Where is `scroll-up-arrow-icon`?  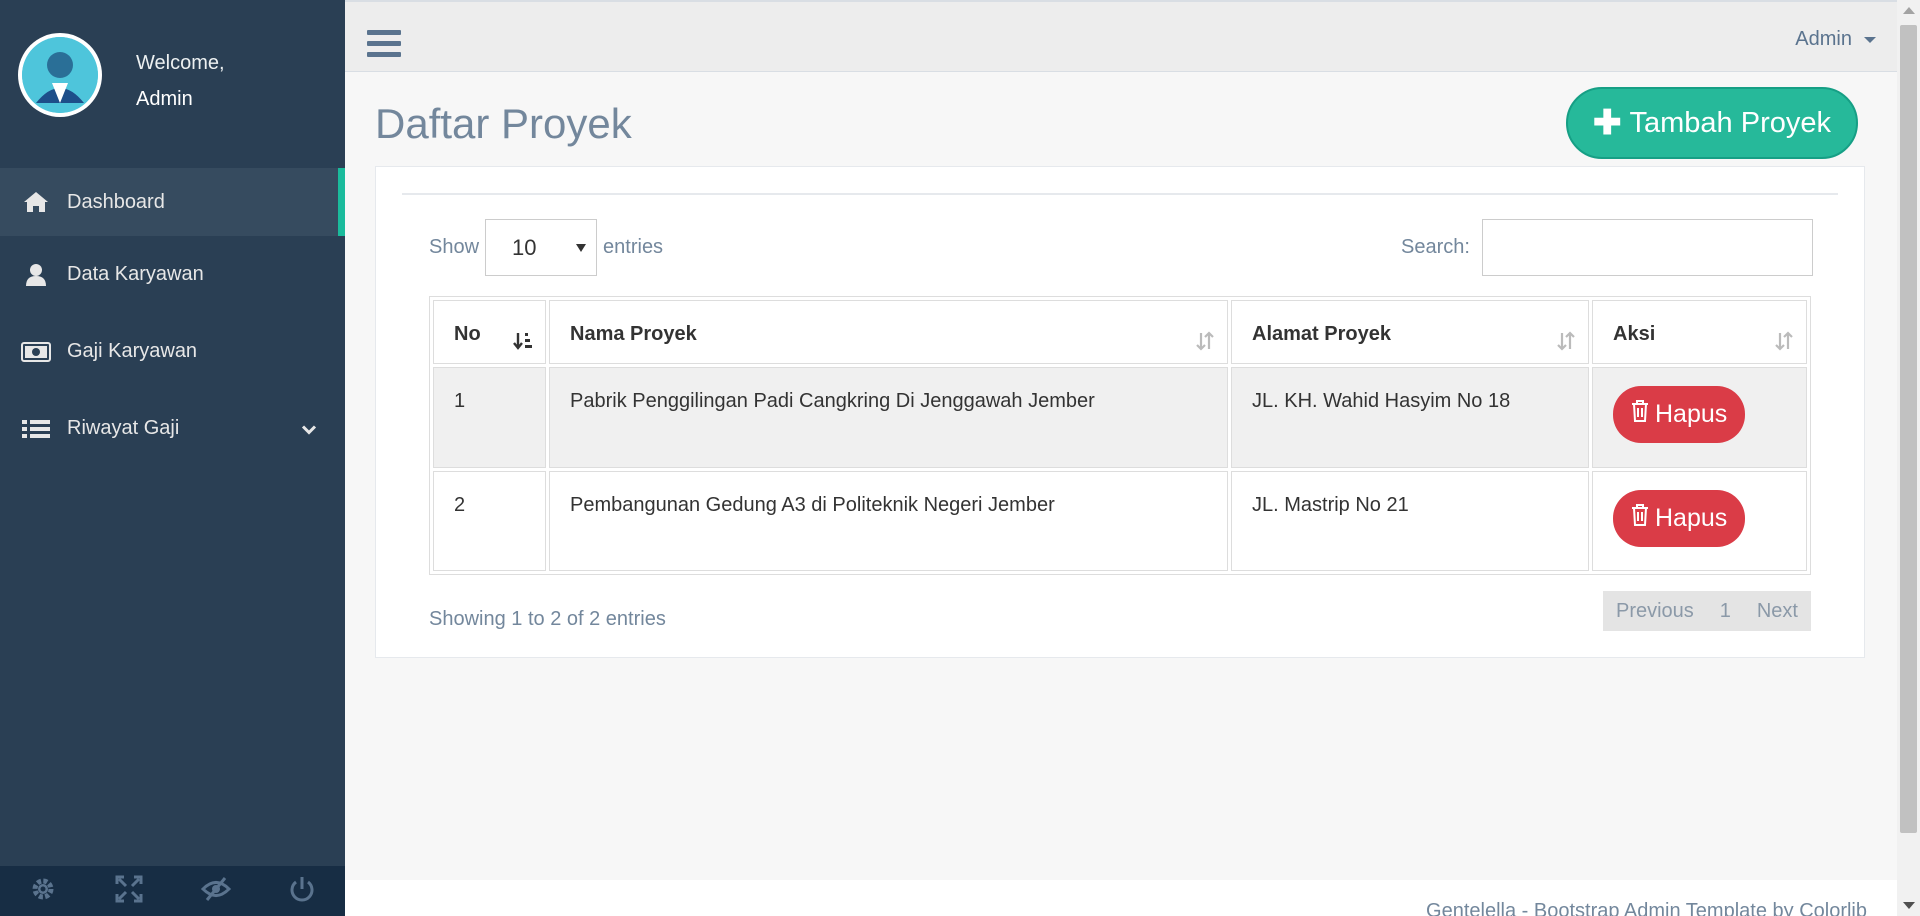
scroll-up-arrow-icon is located at coordinates (1909, 10).